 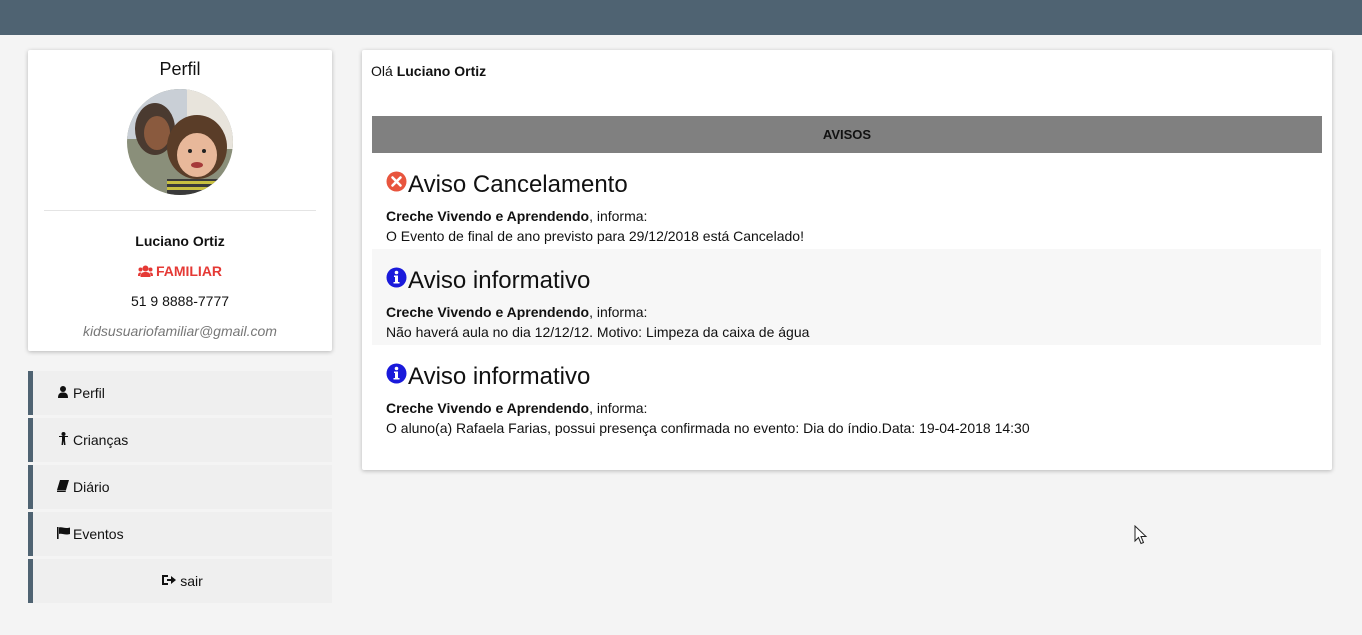 I want to click on menu-item-sair: sair, so click(x=180, y=581).